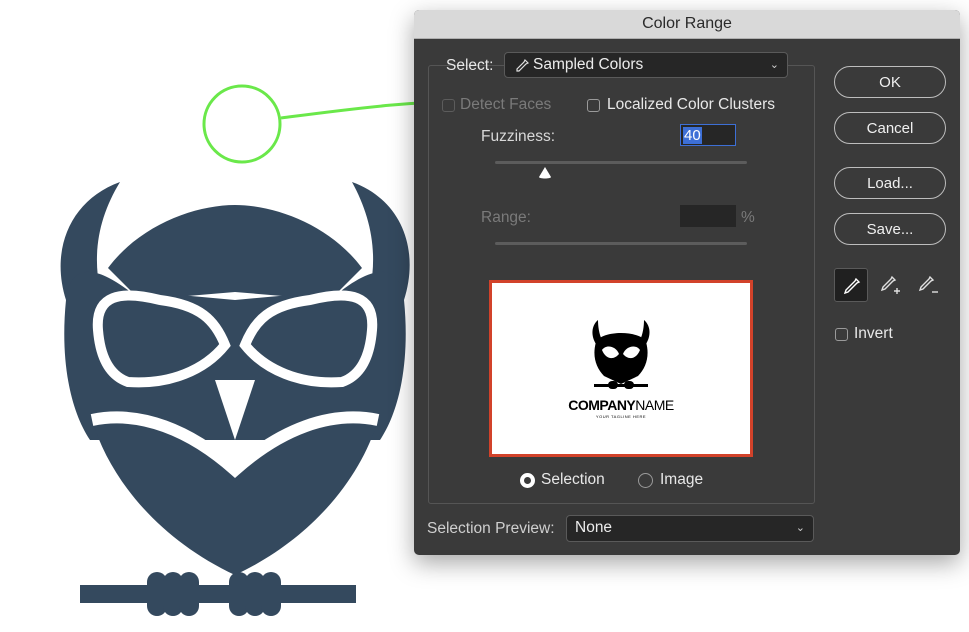 The height and width of the screenshot is (632, 969). I want to click on select-value: Sampled Colors, so click(588, 64).